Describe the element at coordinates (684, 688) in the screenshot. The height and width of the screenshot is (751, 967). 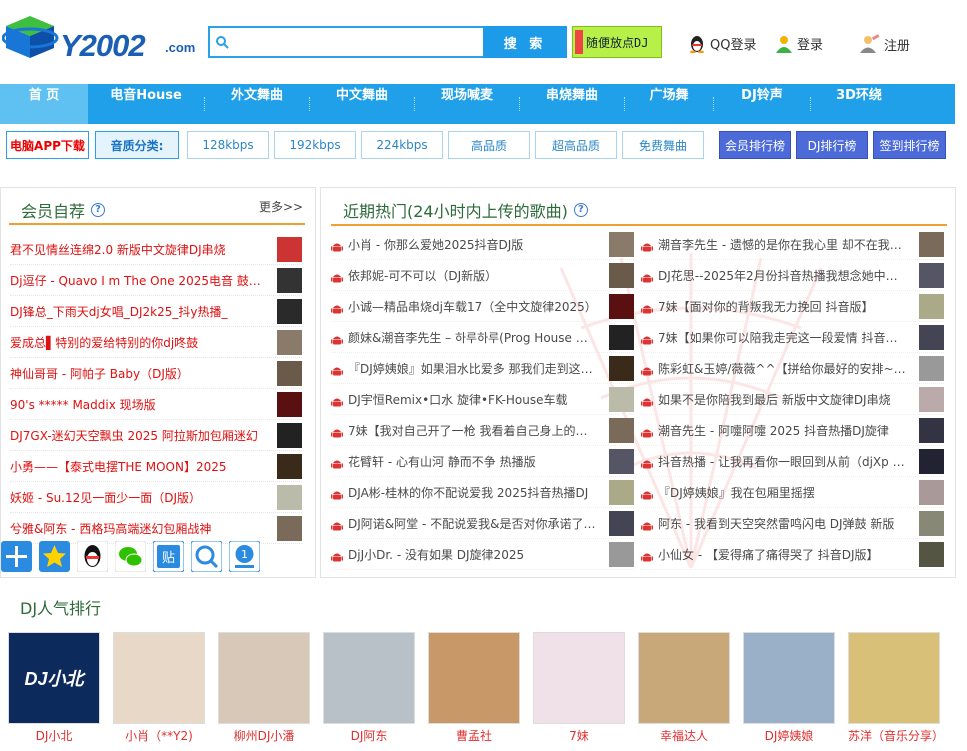
I see `dj-card: 幸福达人` at that location.